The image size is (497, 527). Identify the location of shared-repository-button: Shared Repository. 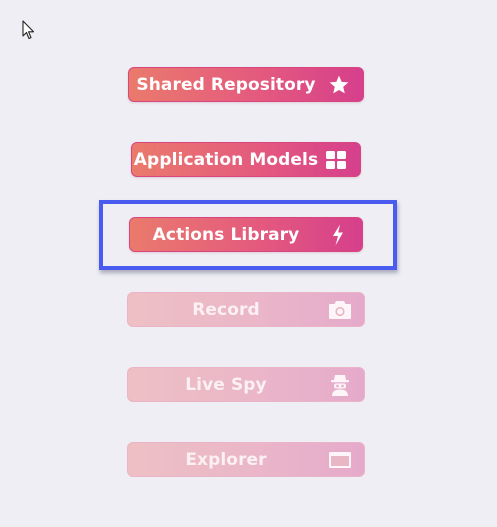
(246, 84).